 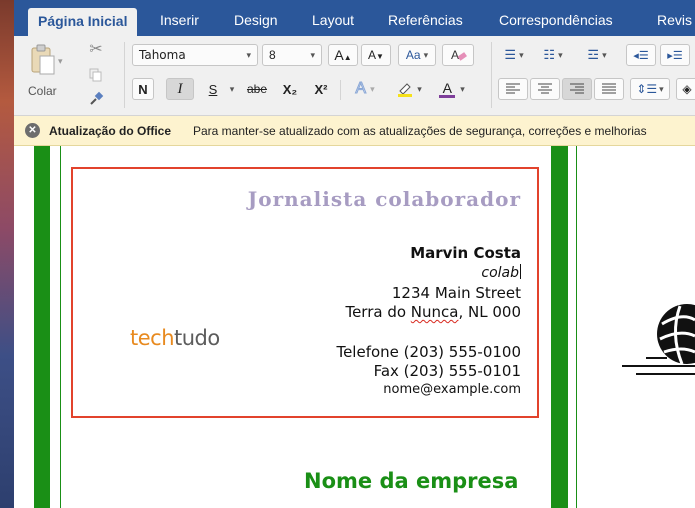 What do you see at coordinates (110, 131) in the screenshot?
I see `notification-title: Atualização do Office` at bounding box center [110, 131].